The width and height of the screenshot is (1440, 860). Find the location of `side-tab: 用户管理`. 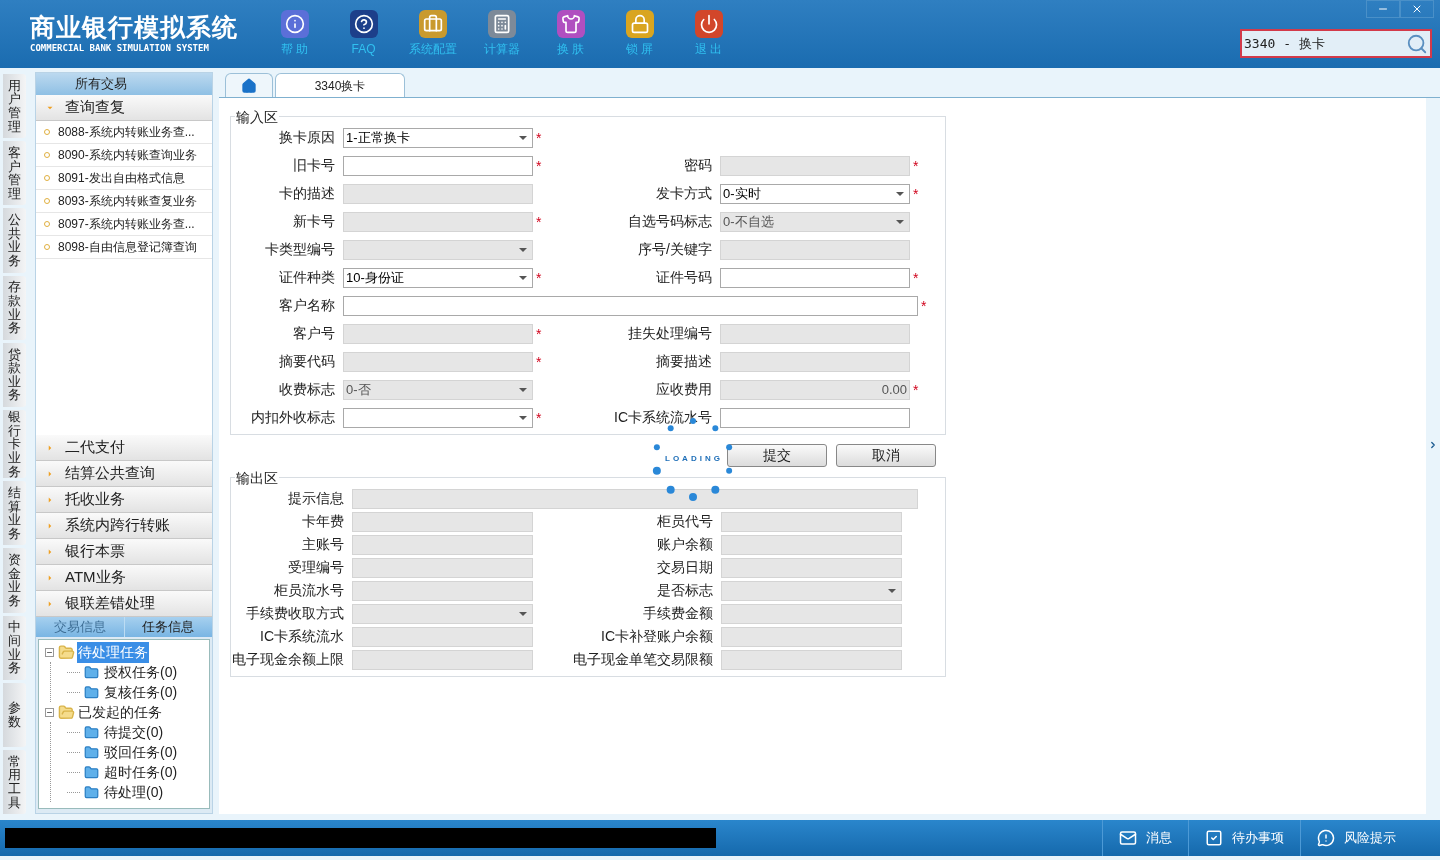

side-tab: 用户管理 is located at coordinates (14, 106).